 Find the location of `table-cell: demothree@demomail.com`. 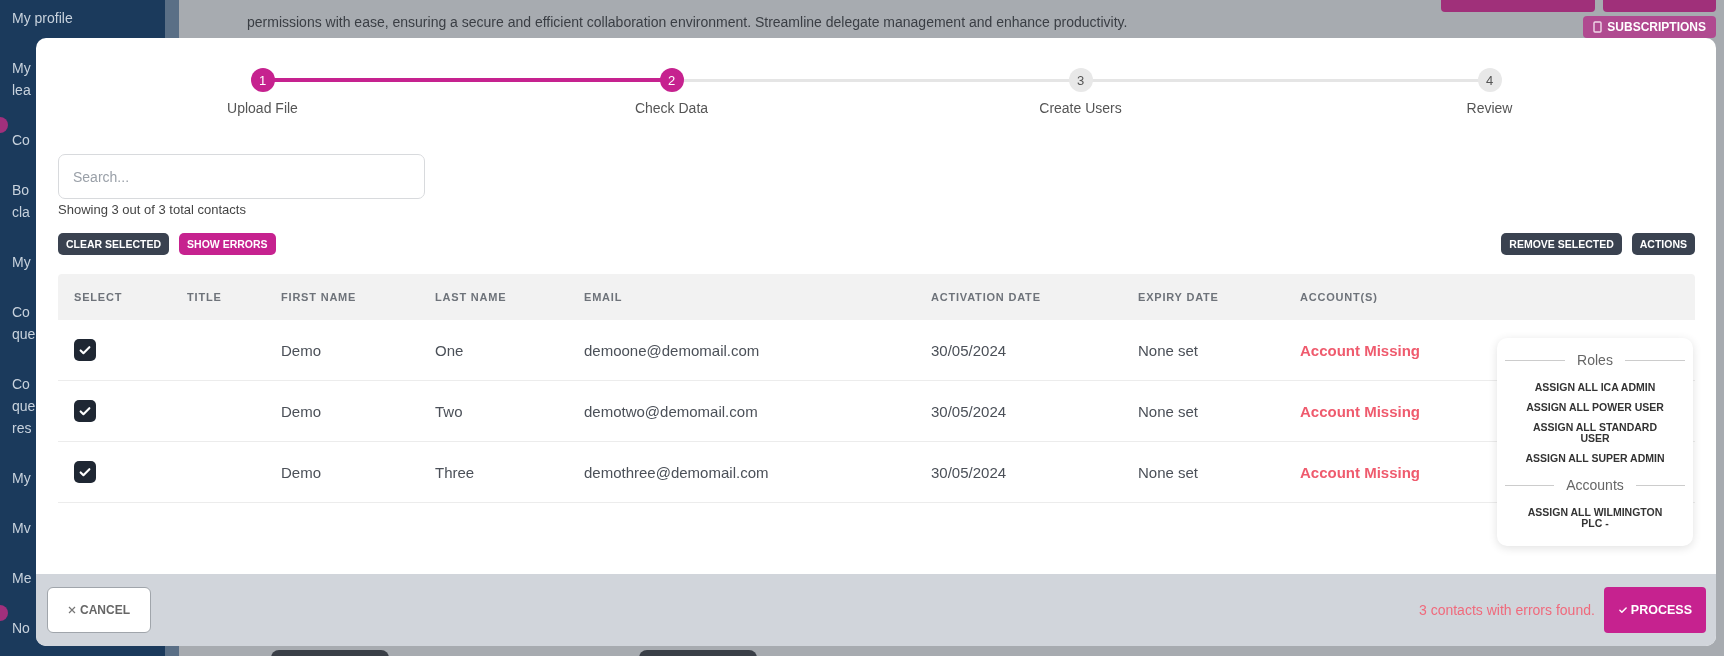

table-cell: demothree@demomail.com is located at coordinates (676, 472).